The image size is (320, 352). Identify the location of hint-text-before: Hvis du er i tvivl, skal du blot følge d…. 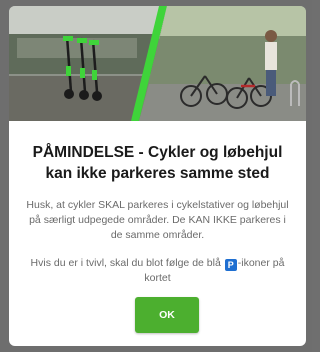
(125, 263).